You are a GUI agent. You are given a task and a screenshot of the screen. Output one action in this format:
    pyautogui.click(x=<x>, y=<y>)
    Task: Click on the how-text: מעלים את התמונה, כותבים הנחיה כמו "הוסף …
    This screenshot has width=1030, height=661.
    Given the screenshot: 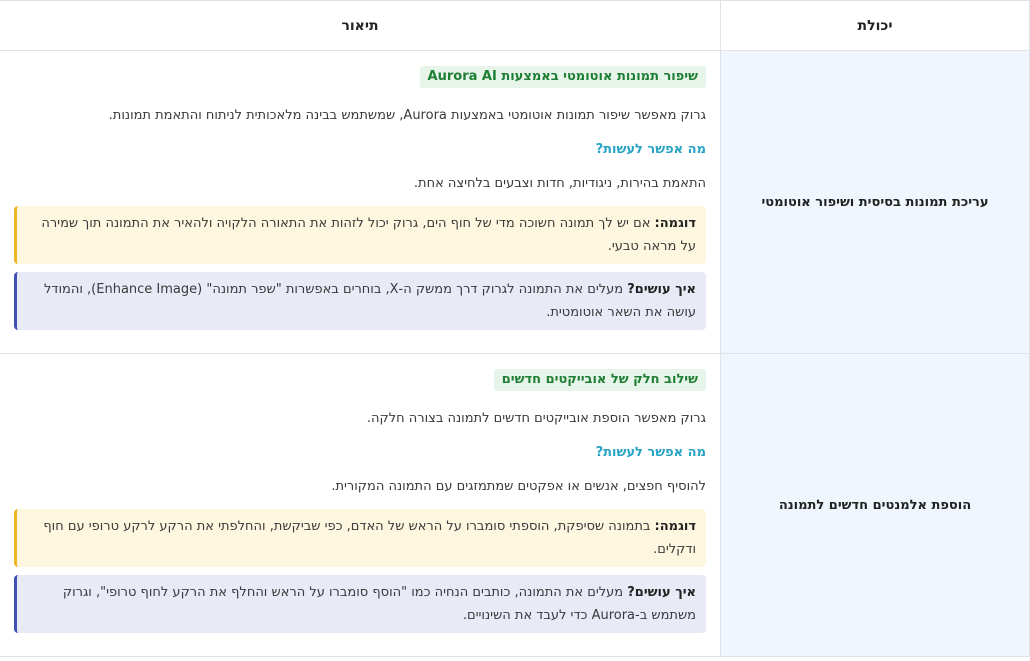 What is the action you would take?
    pyautogui.click(x=379, y=604)
    